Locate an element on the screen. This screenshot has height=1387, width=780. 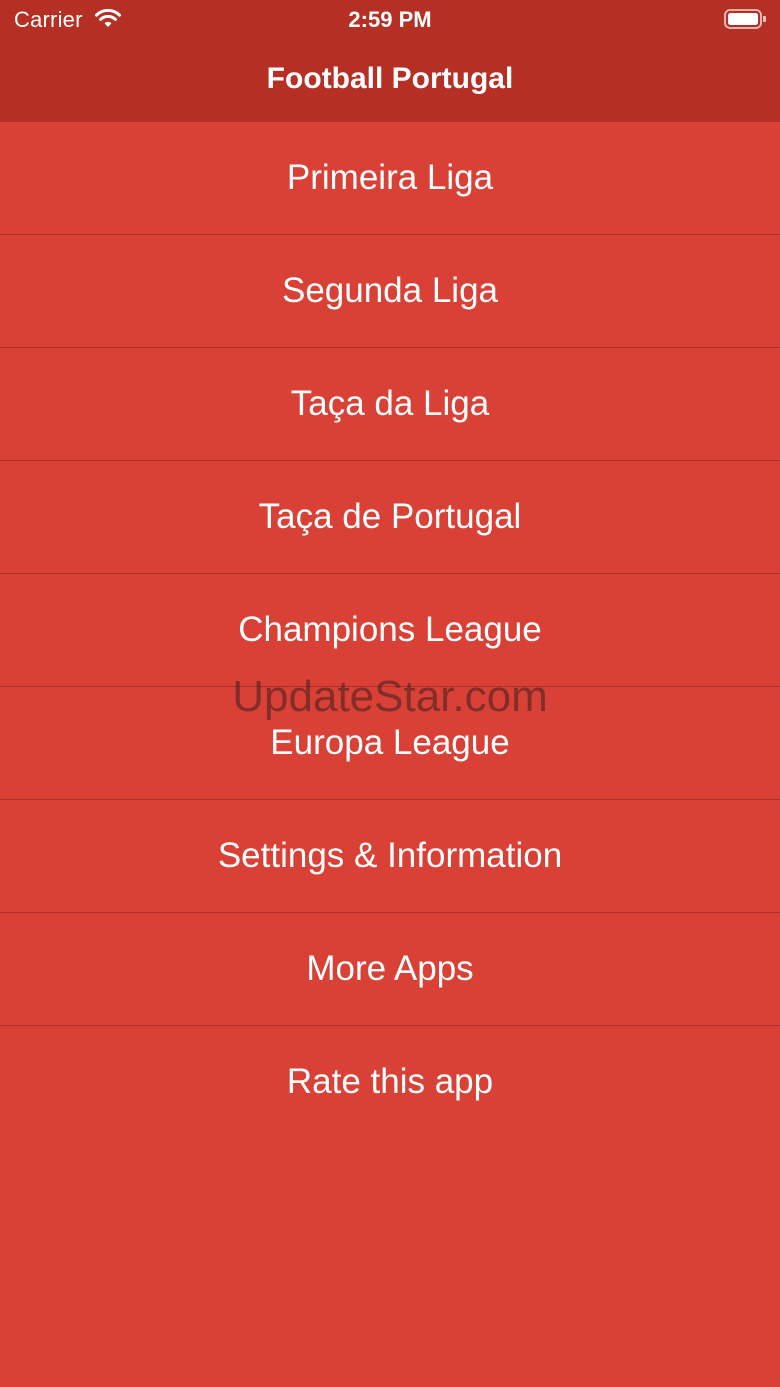
menu-item-label: Taça da Liga is located at coordinates (390, 403).